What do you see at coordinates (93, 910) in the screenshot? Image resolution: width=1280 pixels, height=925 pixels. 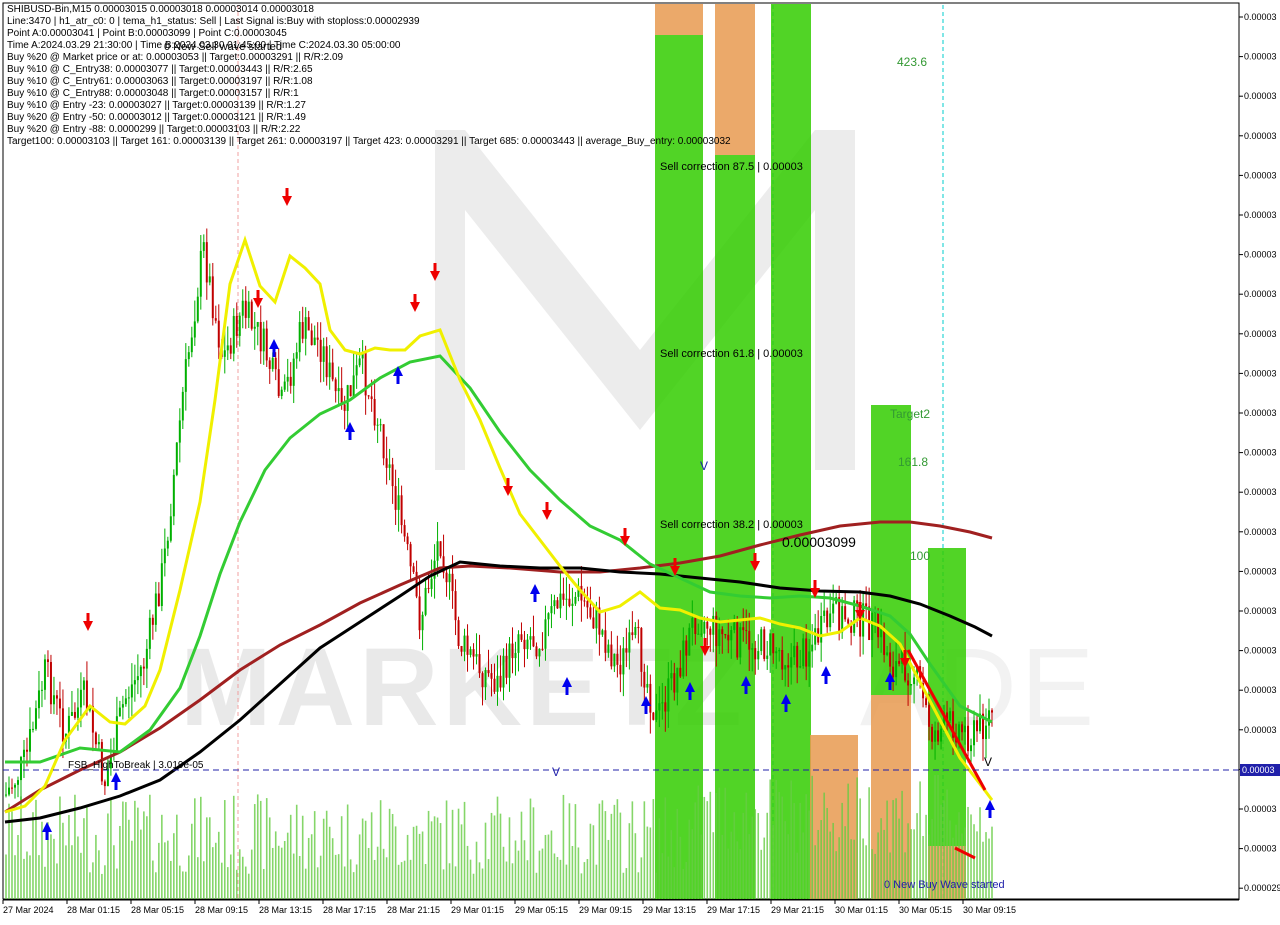 I see `x-tick-label: 28 Mar 01:15` at bounding box center [93, 910].